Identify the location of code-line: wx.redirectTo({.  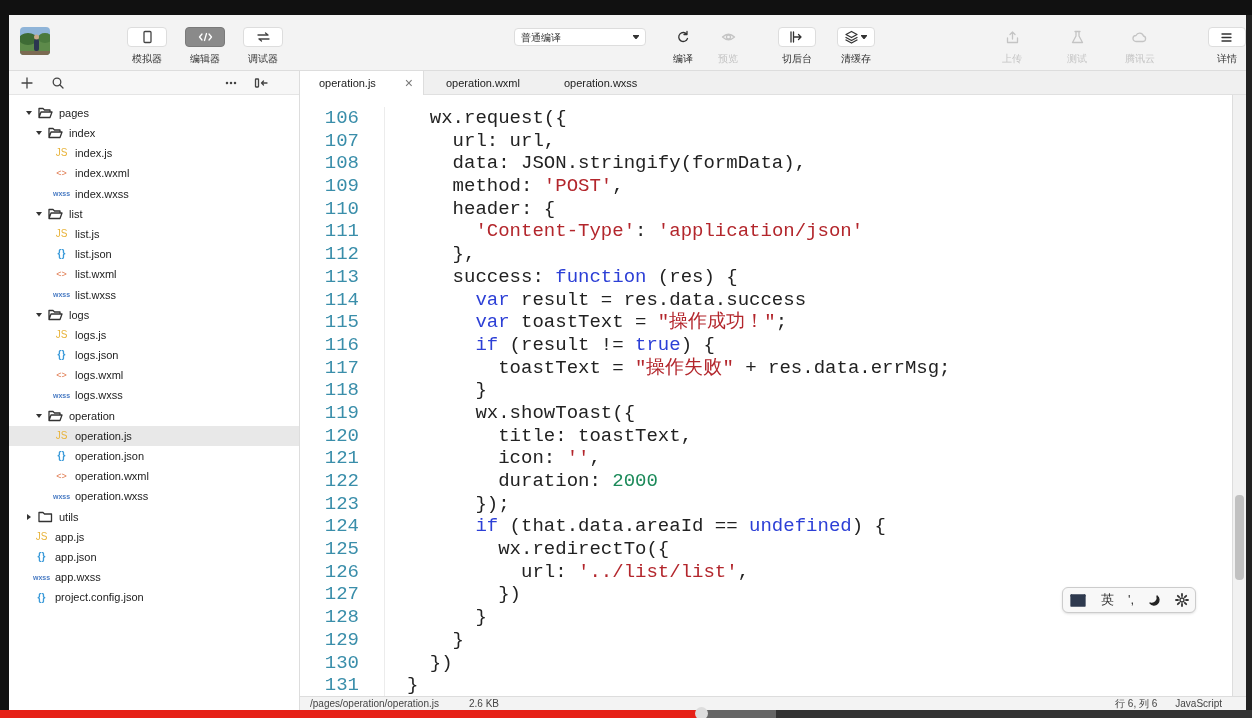
(583, 549).